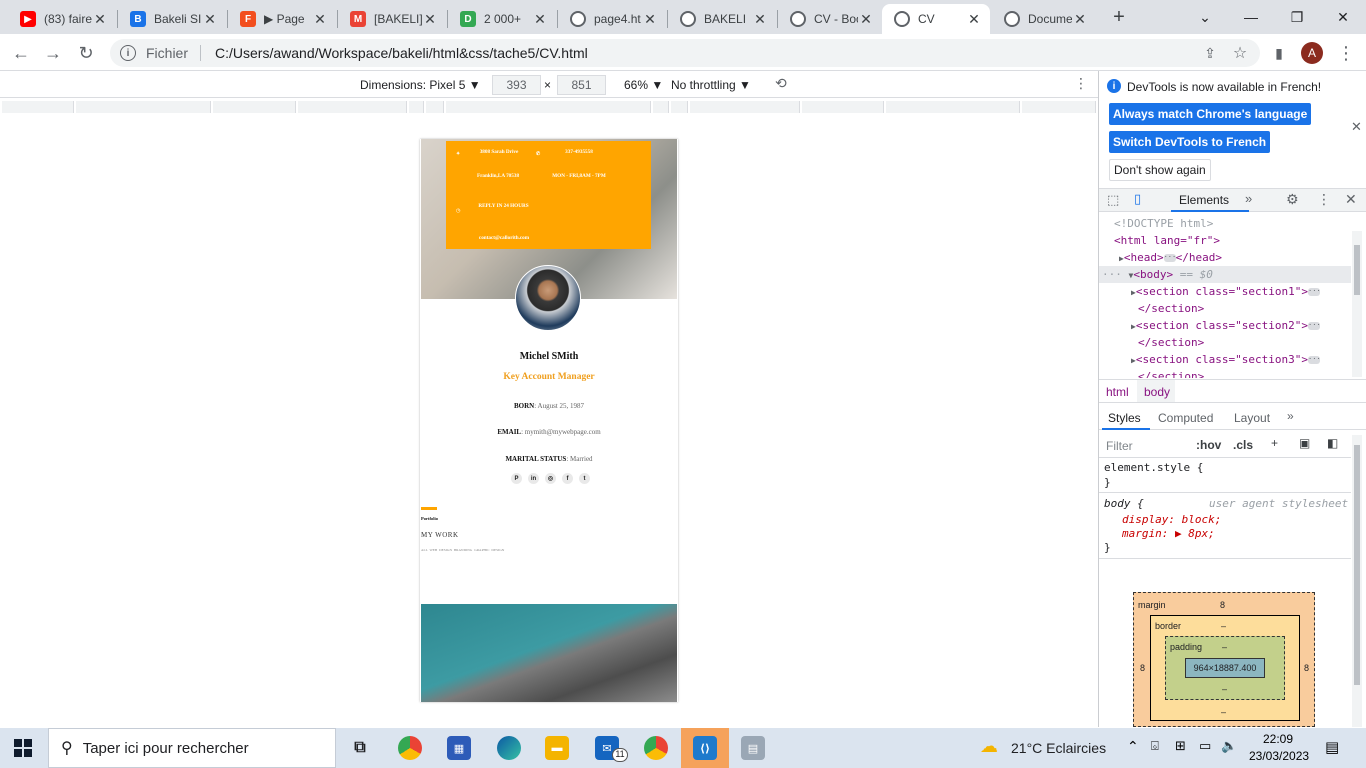 The image size is (1366, 768). What do you see at coordinates (533, 478) in the screenshot?
I see `linkedin-icon: in` at bounding box center [533, 478].